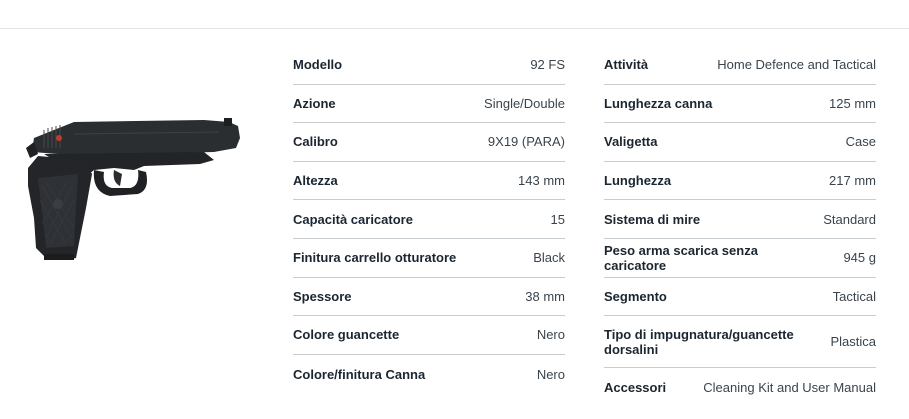  I want to click on spec-label: Sistema di mire, so click(652, 219).